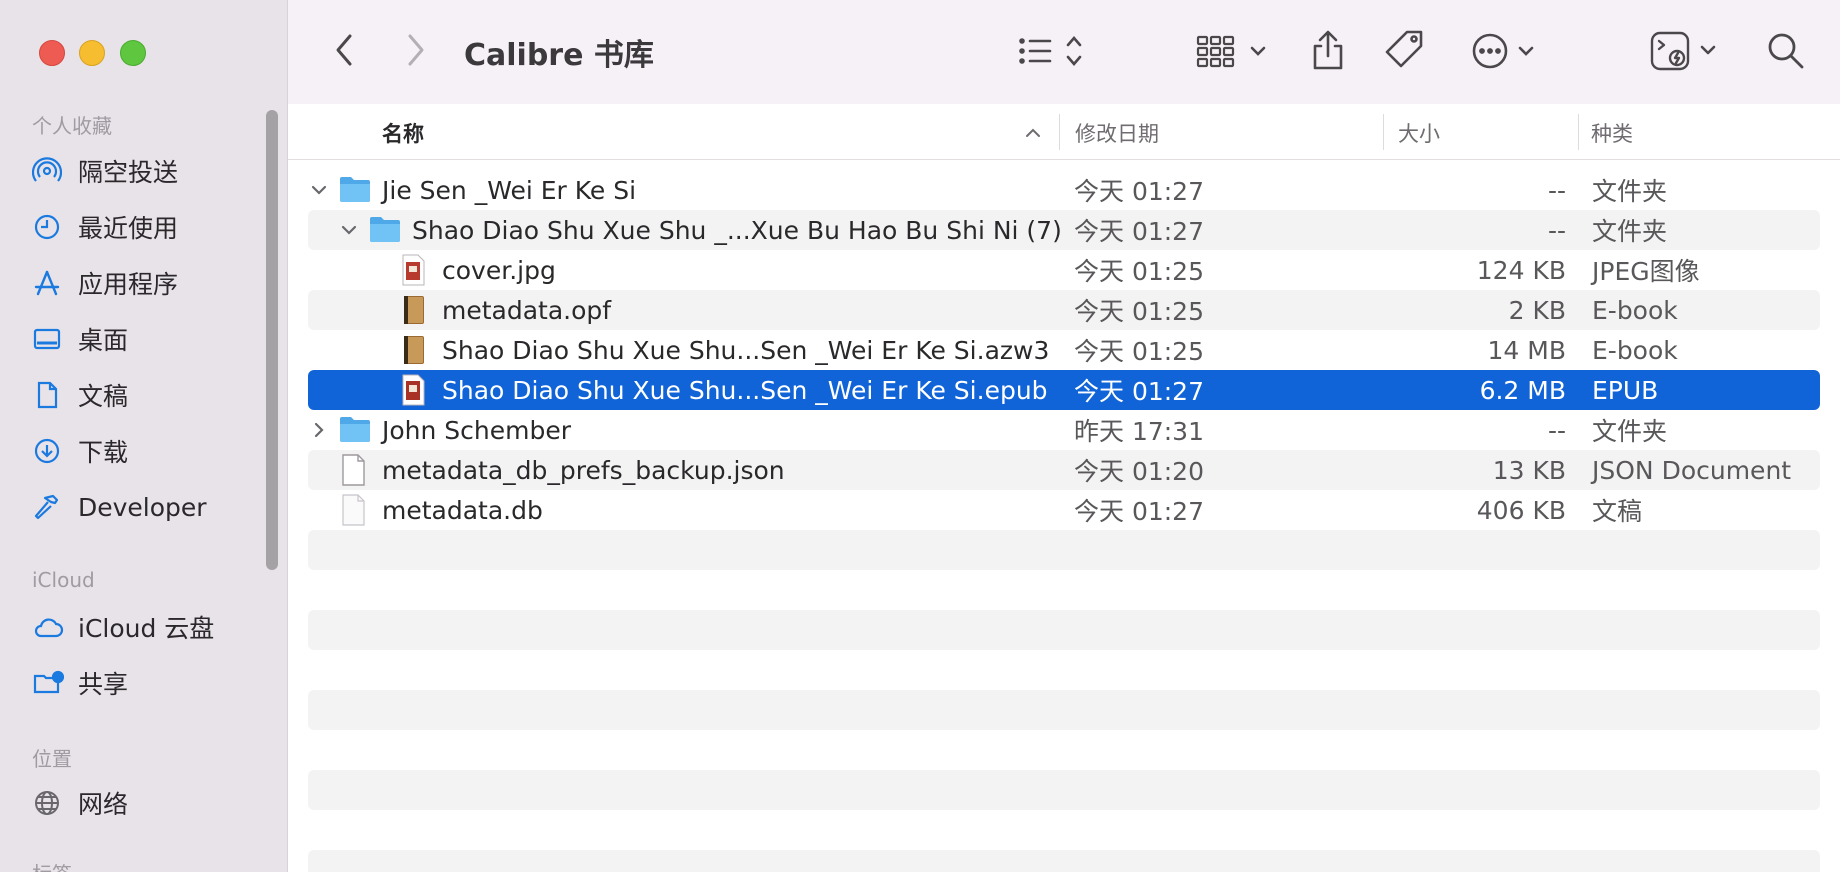 This screenshot has height=872, width=1840. What do you see at coordinates (63, 580) in the screenshot?
I see `sidebar-section-icloud: iCloud` at bounding box center [63, 580].